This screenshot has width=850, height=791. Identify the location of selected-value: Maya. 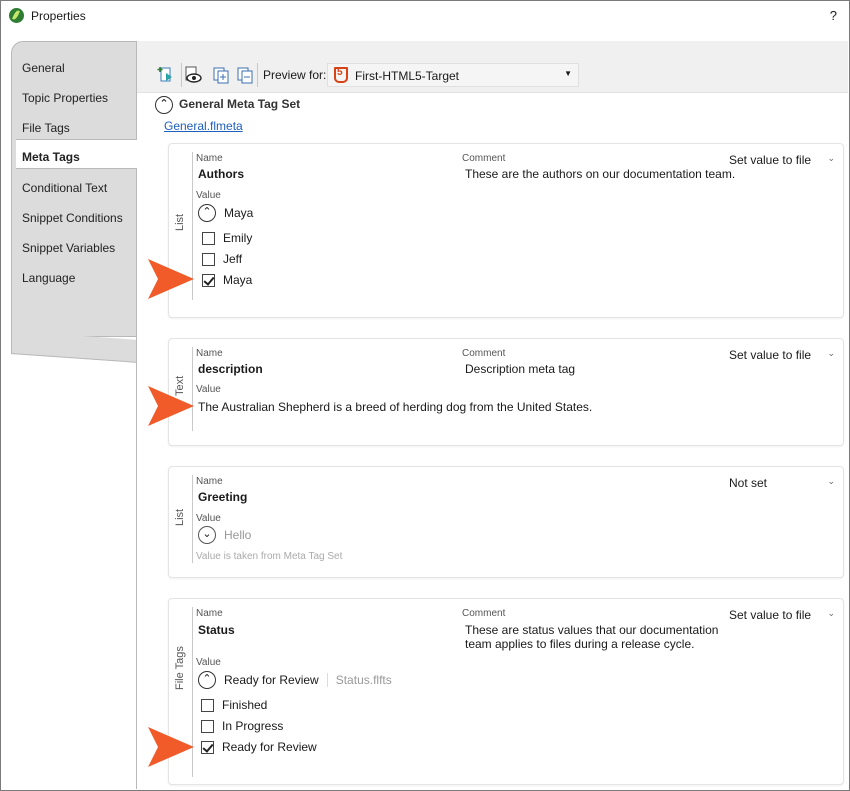
(239, 213).